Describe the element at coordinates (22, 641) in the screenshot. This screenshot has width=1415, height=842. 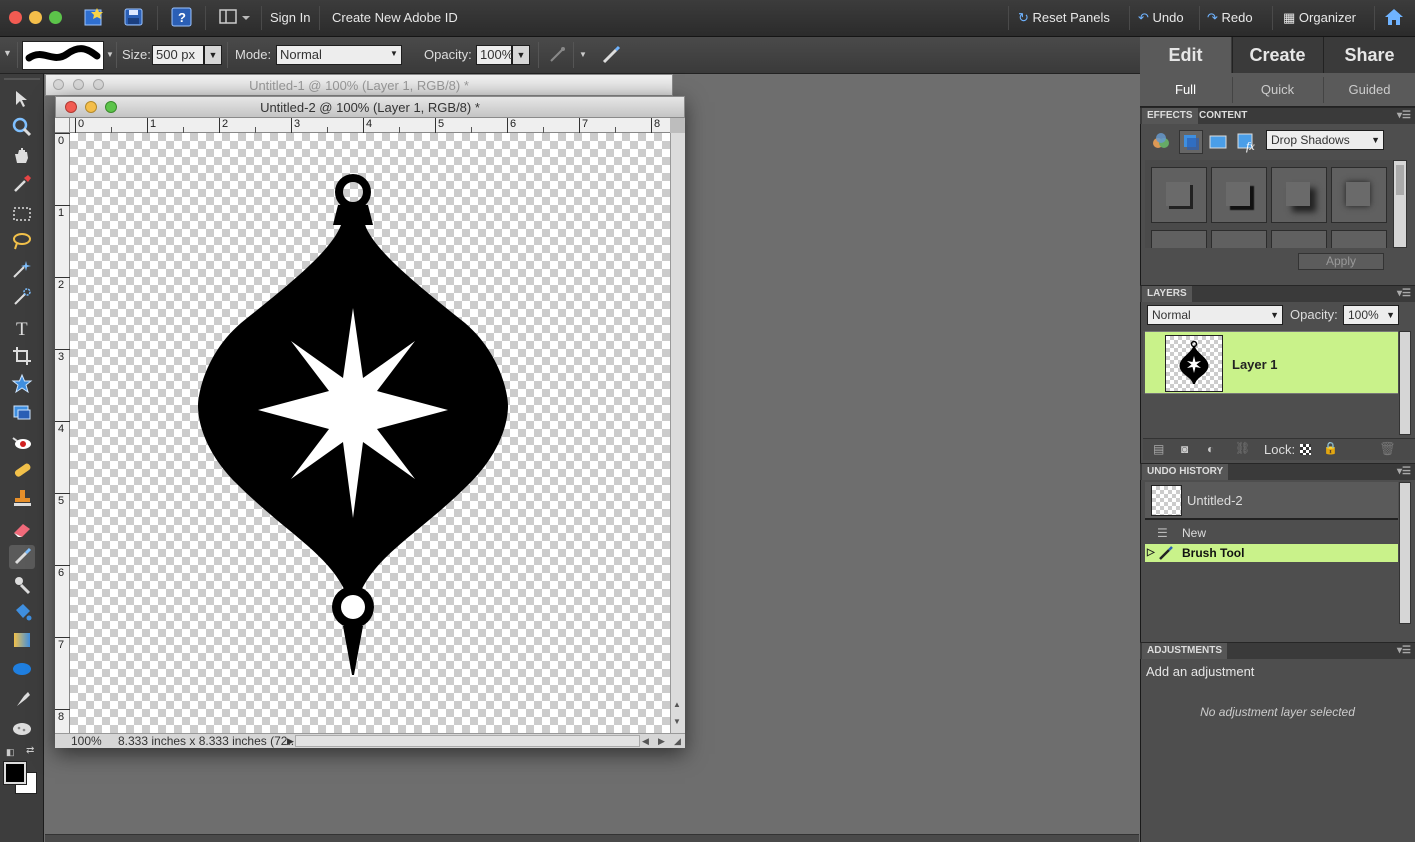
I see `gradient-tool-icon` at that location.